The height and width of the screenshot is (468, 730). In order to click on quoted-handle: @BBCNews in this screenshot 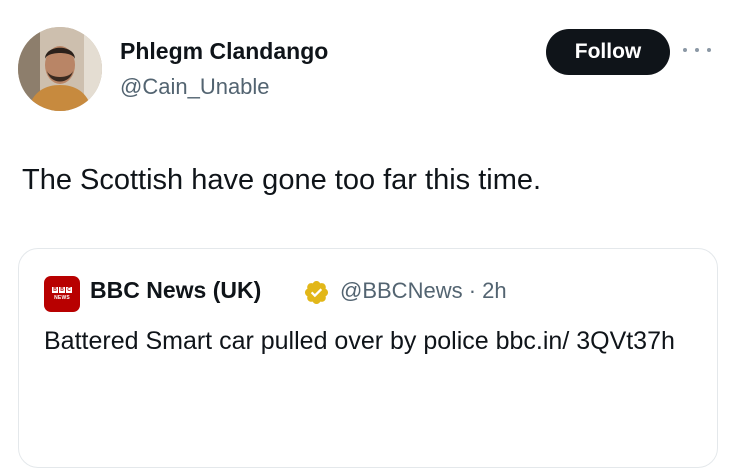, I will do `click(401, 290)`.